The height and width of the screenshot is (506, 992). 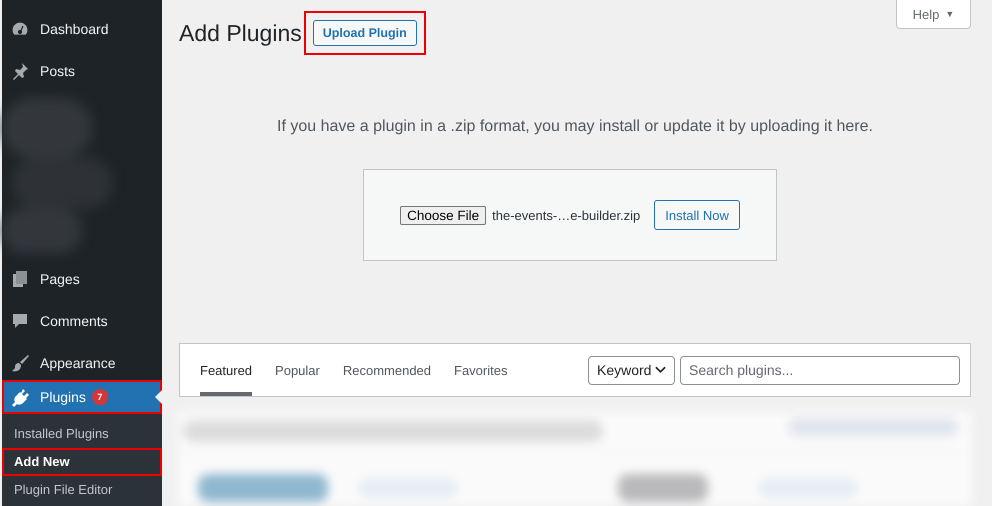 What do you see at coordinates (82, 434) in the screenshot?
I see `submenu-item: Installed Plugins` at bounding box center [82, 434].